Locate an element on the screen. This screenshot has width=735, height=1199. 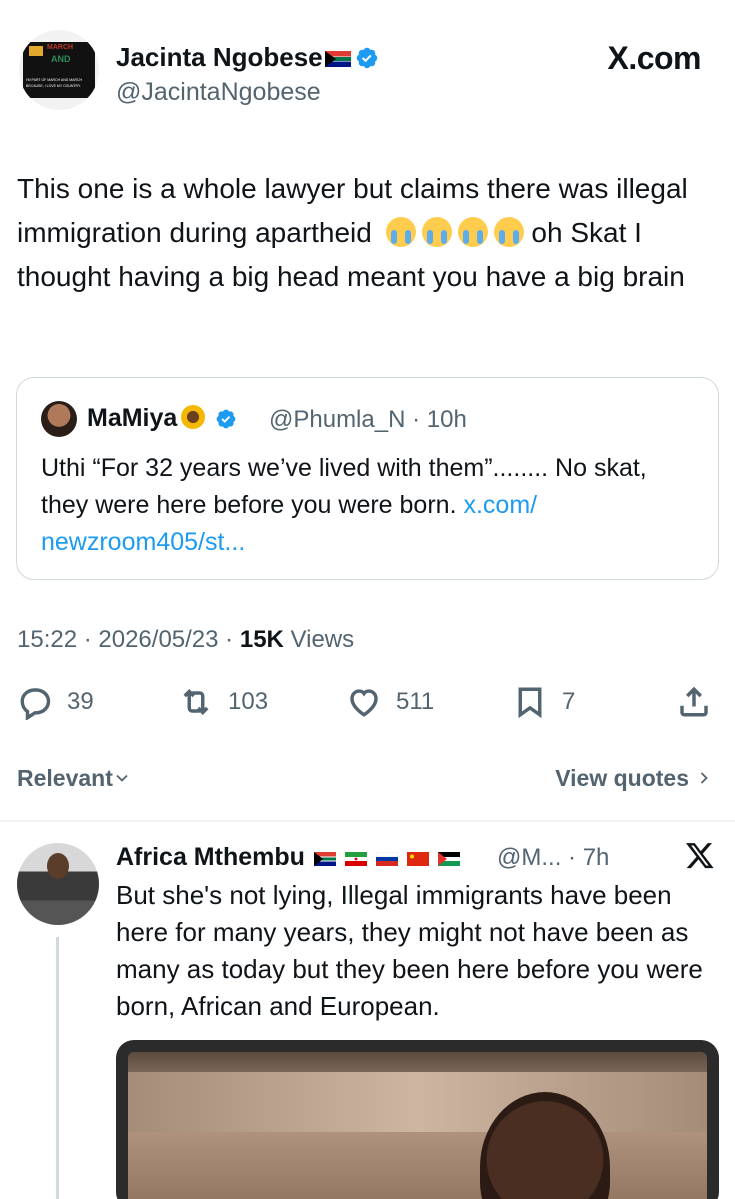
bookmark-icon is located at coordinates (530, 703).